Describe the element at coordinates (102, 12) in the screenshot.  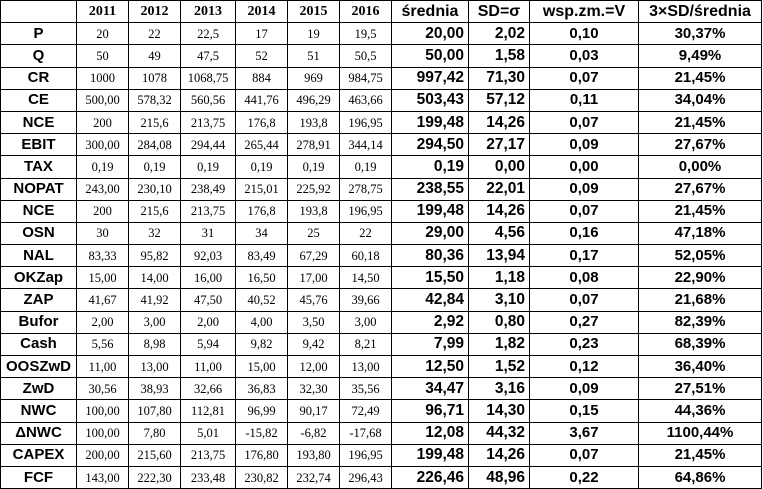
I see `header-year-2011: 2011` at that location.